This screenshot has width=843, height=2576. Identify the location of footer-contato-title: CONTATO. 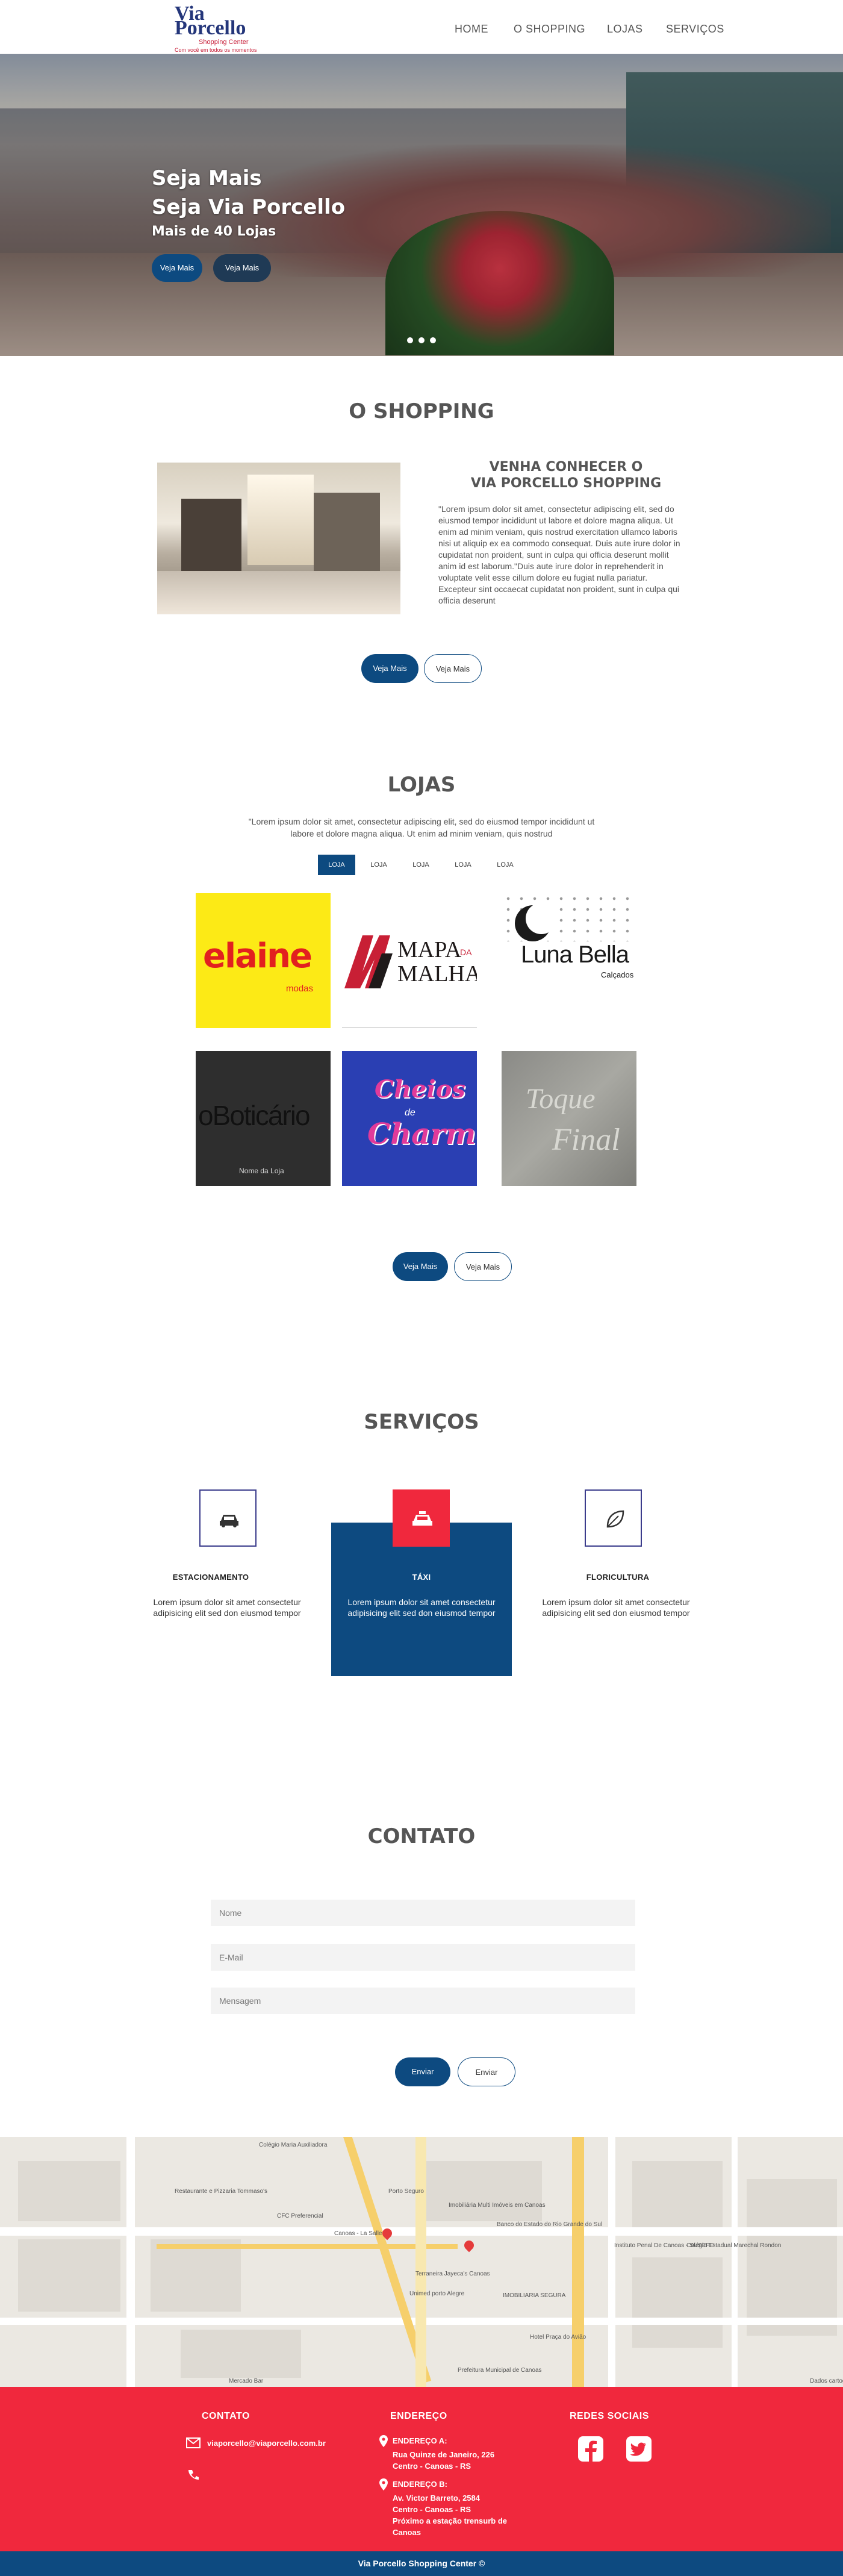
(226, 2416).